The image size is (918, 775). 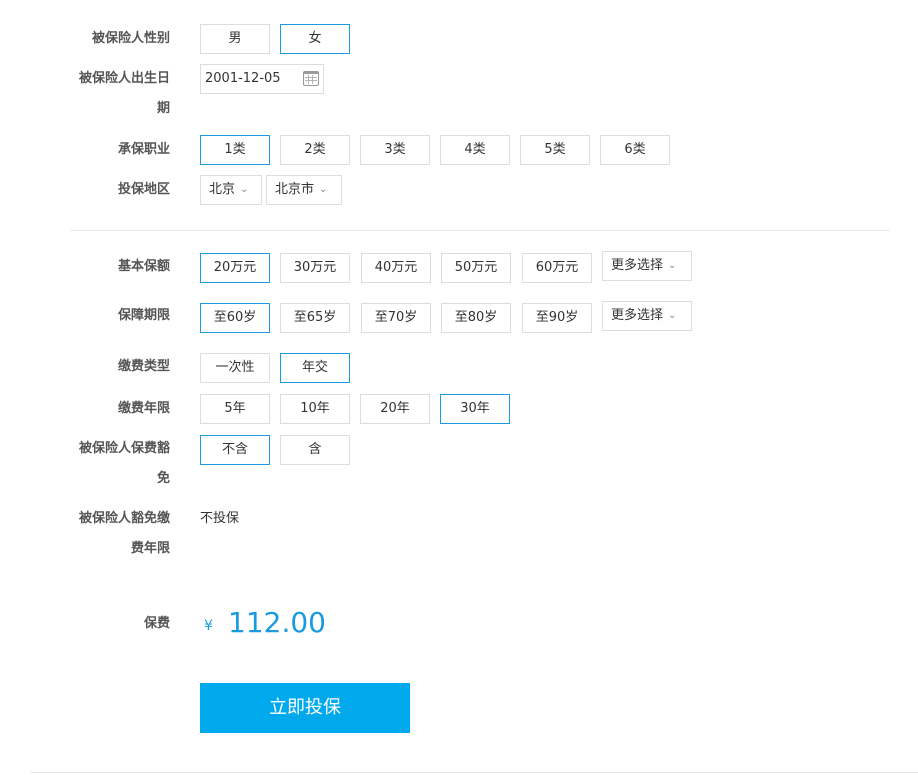 I want to click on occupation-option-1: 1类, so click(x=235, y=150).